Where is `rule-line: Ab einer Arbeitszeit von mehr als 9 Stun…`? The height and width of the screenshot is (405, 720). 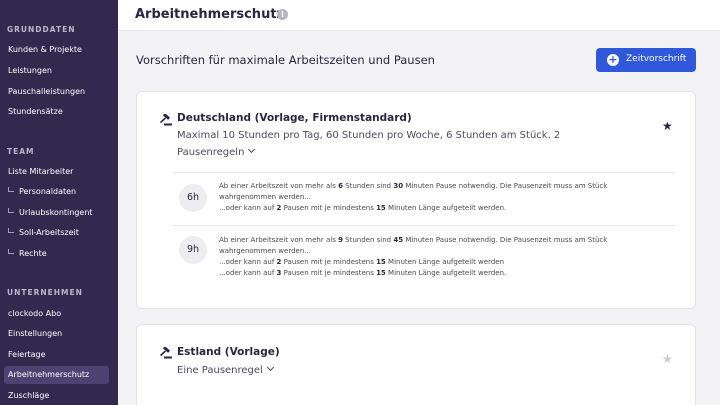
rule-line: Ab einer Arbeitszeit von mehr als 9 Stun… is located at coordinates (413, 245).